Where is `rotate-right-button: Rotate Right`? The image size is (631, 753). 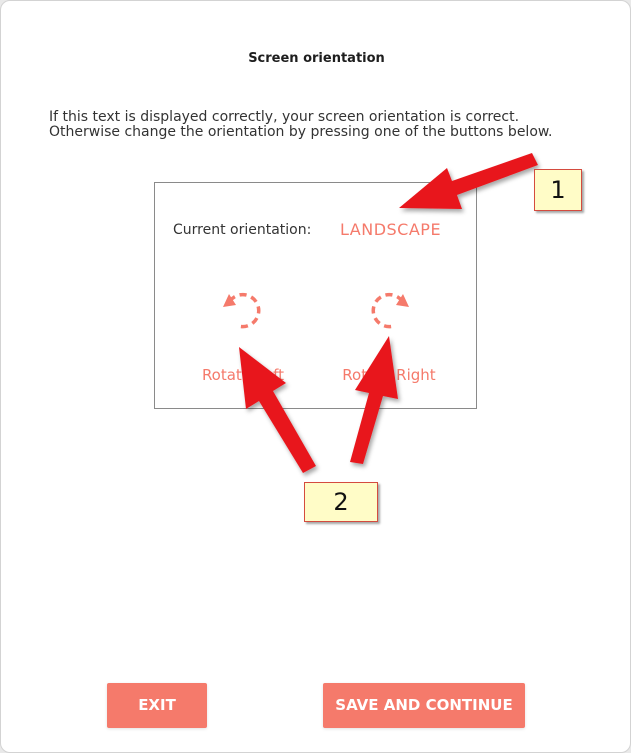 rotate-right-button: Rotate Right is located at coordinates (389, 334).